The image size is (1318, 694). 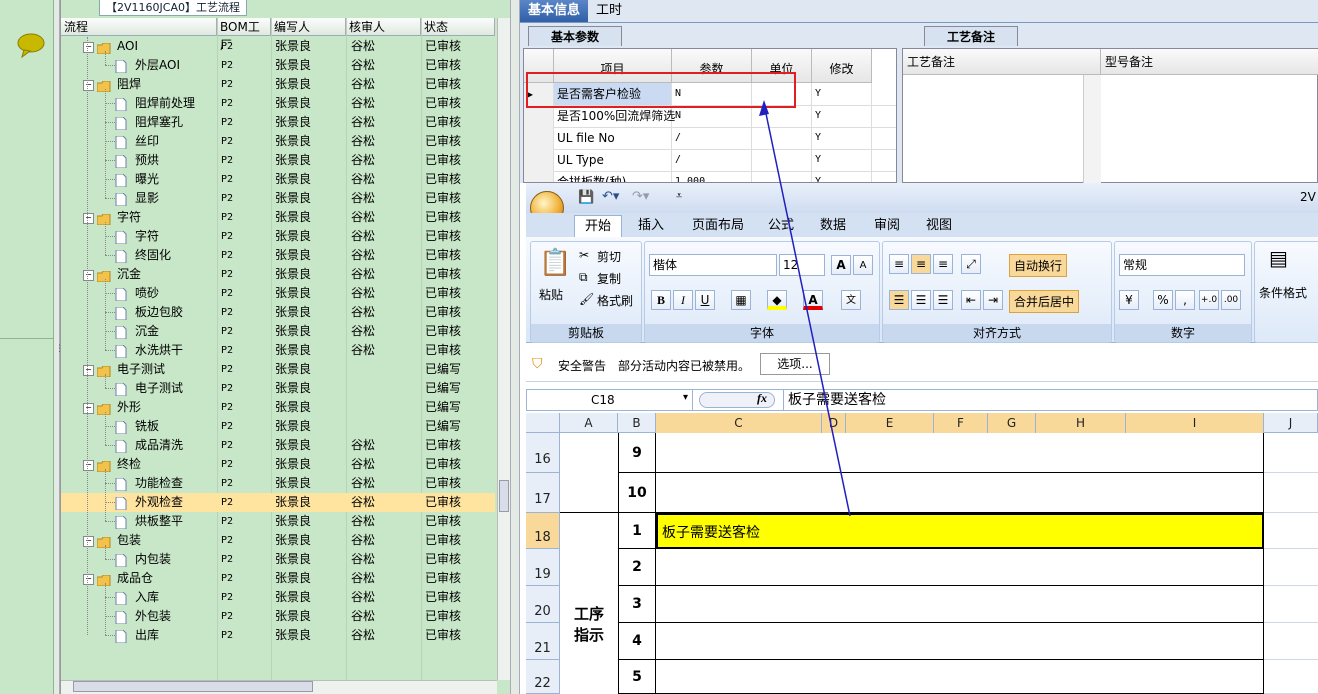 What do you see at coordinates (971, 264) in the screenshot?
I see `orientation-icon: ⤢` at bounding box center [971, 264].